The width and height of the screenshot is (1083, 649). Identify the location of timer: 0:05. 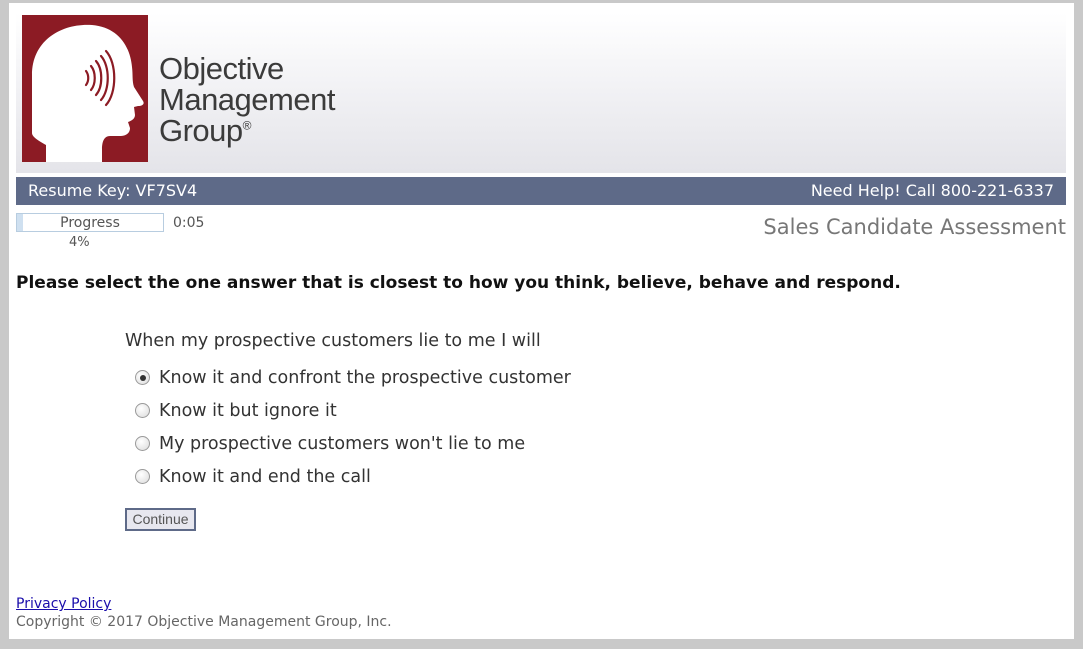
(189, 223).